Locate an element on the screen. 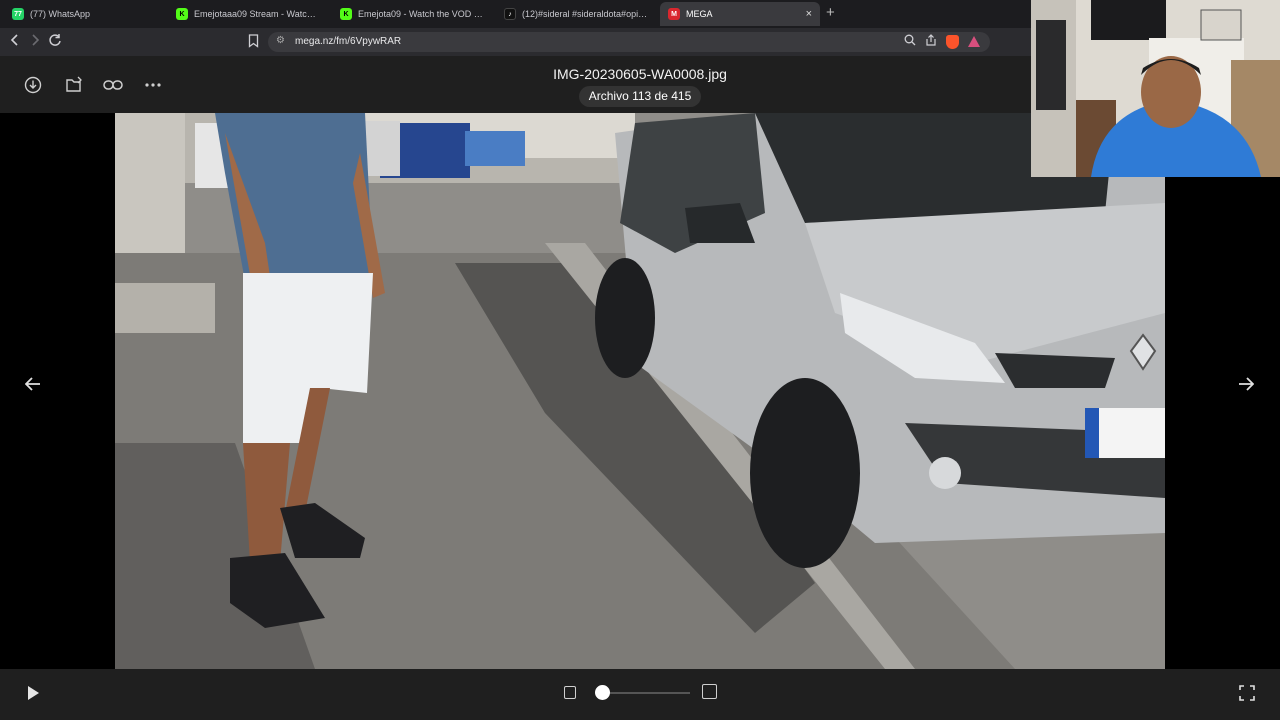 Image resolution: width=1280 pixels, height=720 pixels. close-tab-icon: × is located at coordinates (809, 14).